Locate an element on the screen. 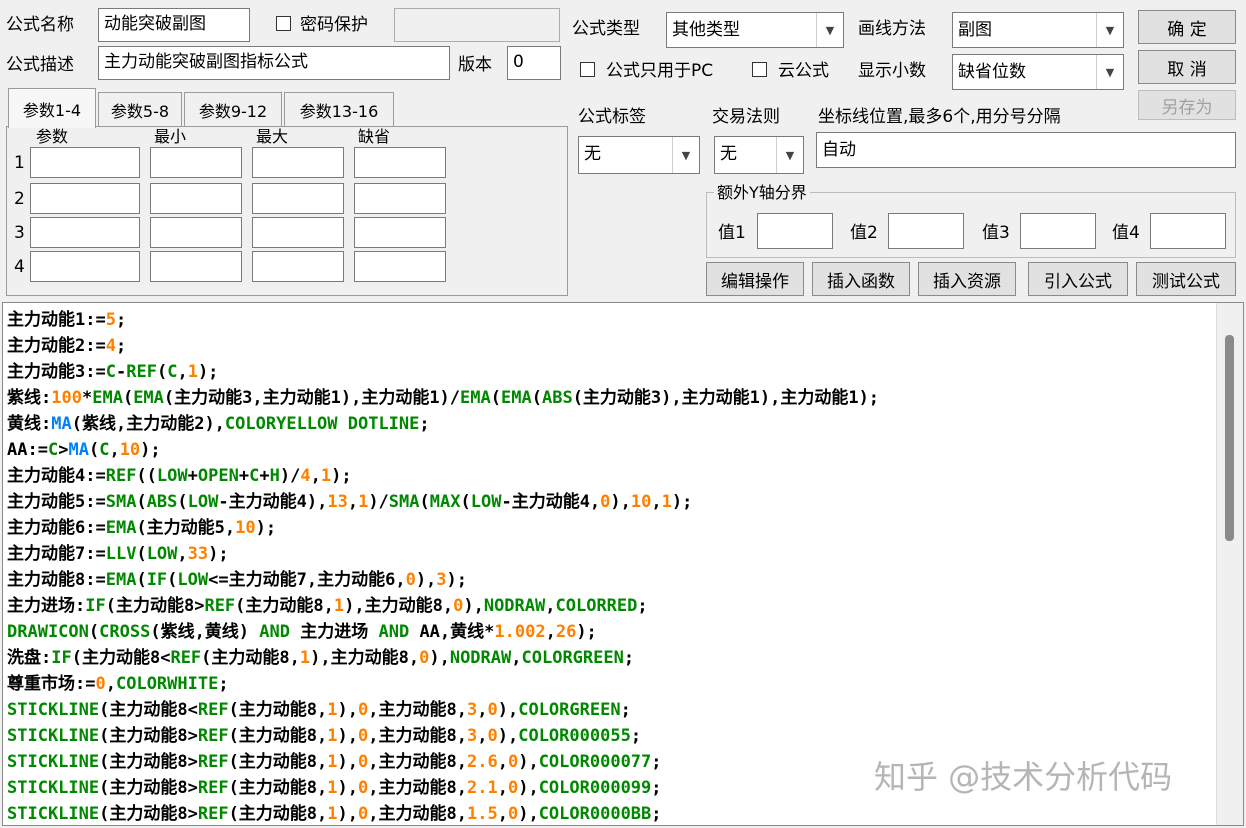 This screenshot has width=1246, height=828. cancel-button: 取 消 is located at coordinates (1187, 67).